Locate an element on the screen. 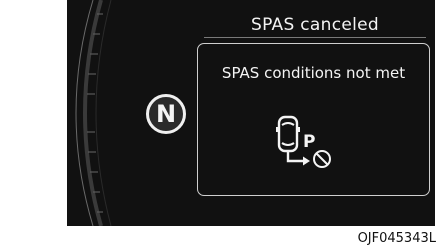 This screenshot has width=436, height=248. figure-code: OJF045343L is located at coordinates (396, 238).